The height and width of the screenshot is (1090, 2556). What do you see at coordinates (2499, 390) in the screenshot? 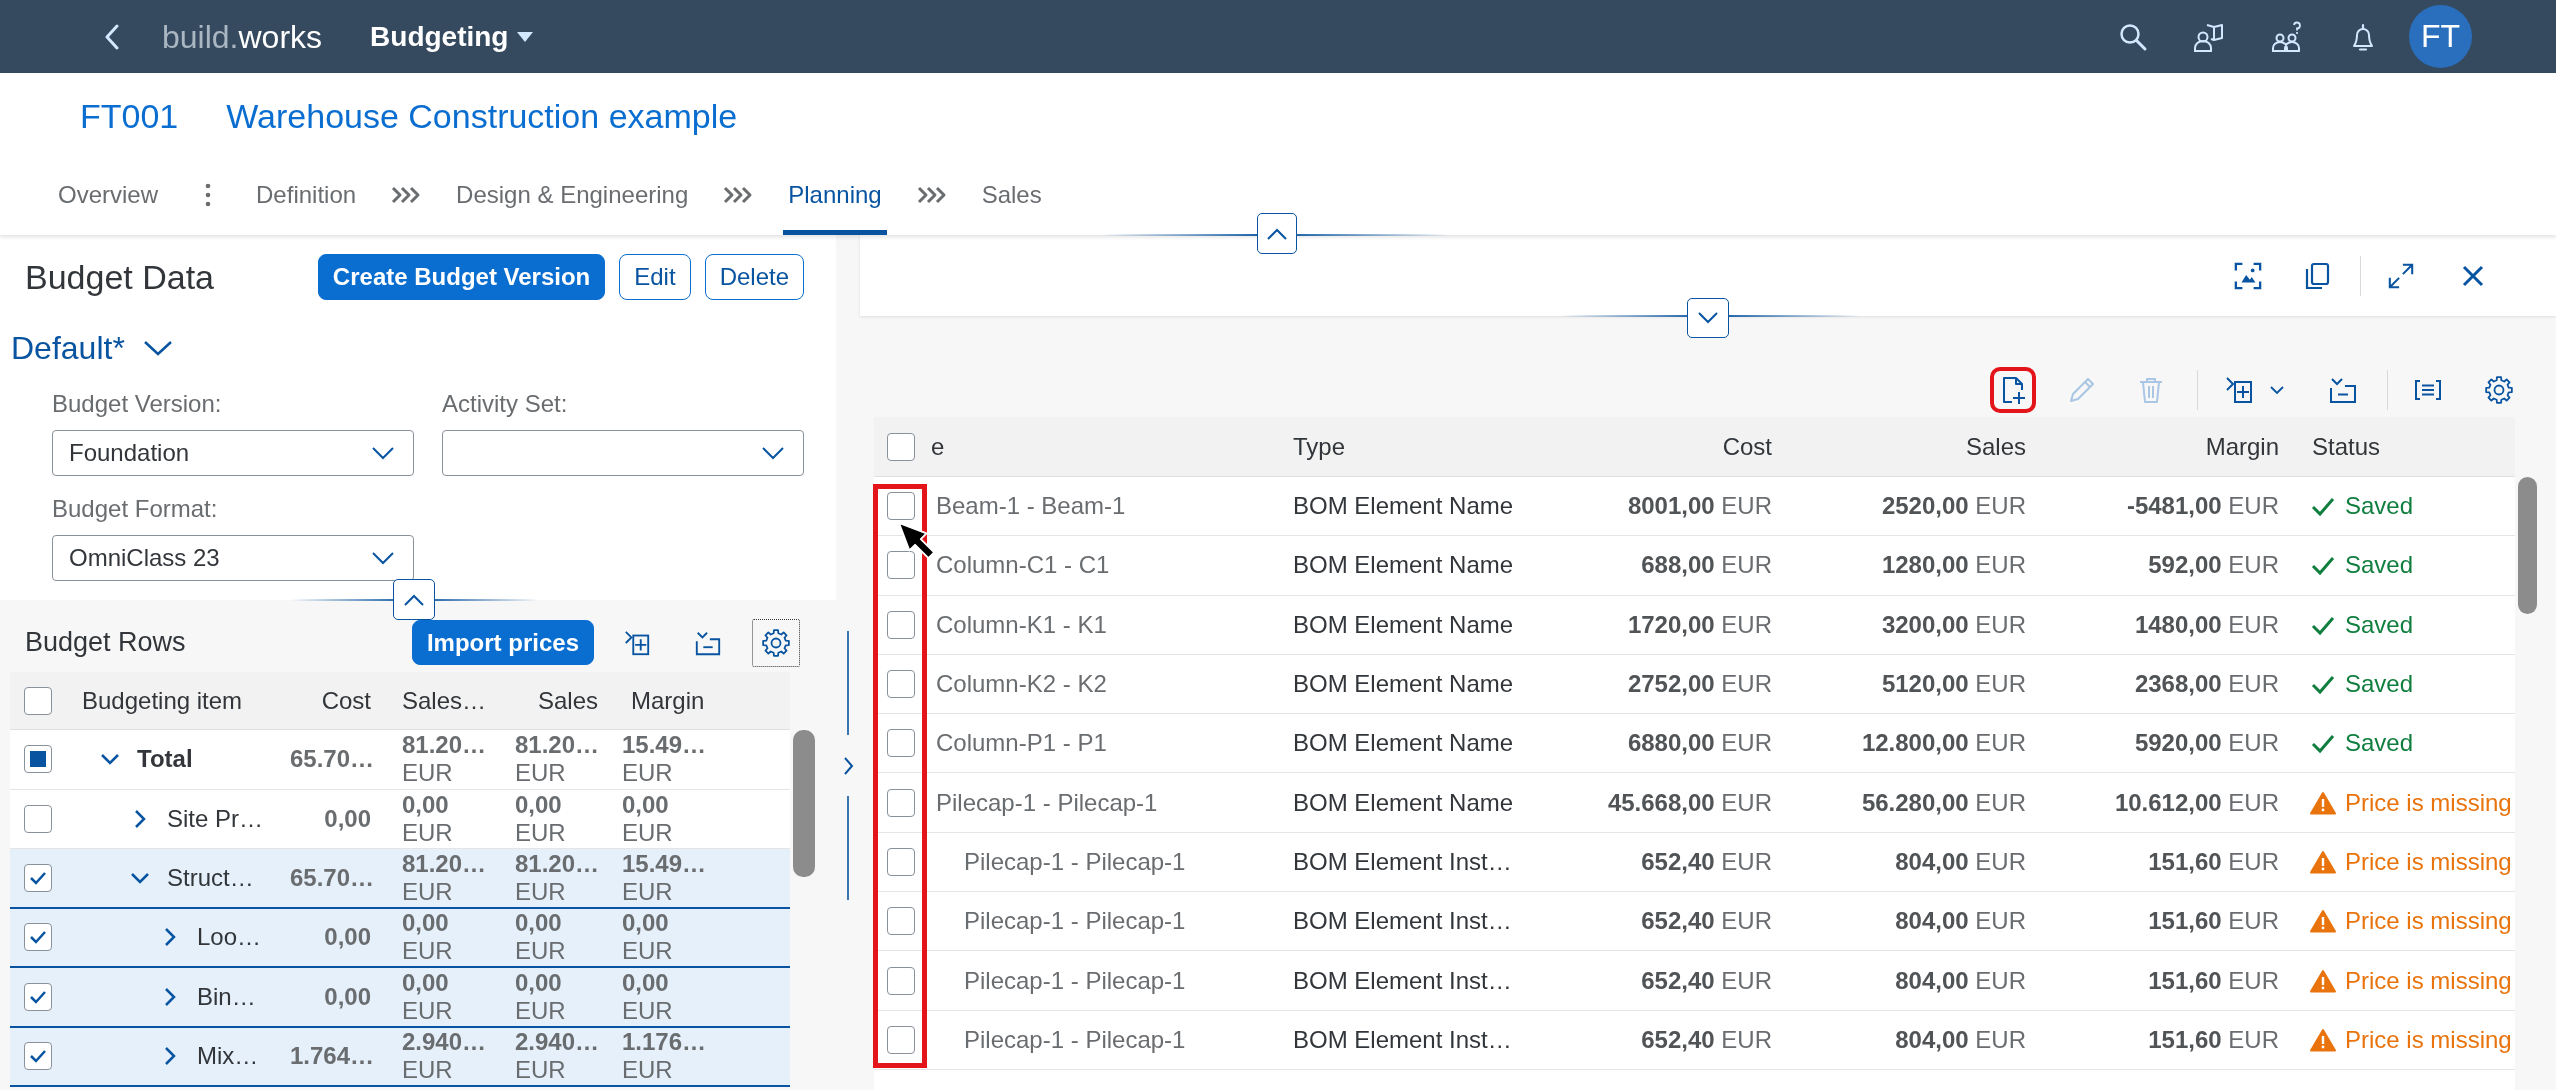
I see `settings-icon` at bounding box center [2499, 390].